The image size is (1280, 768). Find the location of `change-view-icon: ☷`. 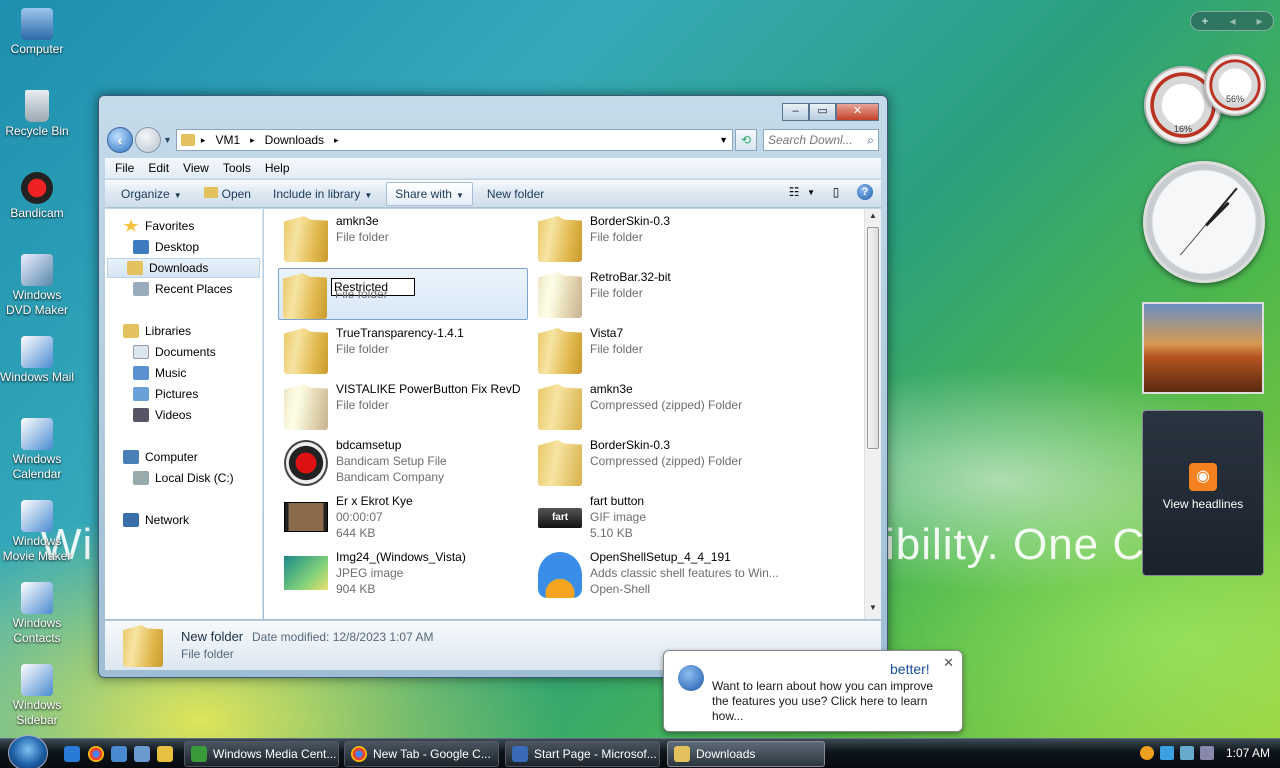

change-view-icon: ☷ is located at coordinates (794, 192).